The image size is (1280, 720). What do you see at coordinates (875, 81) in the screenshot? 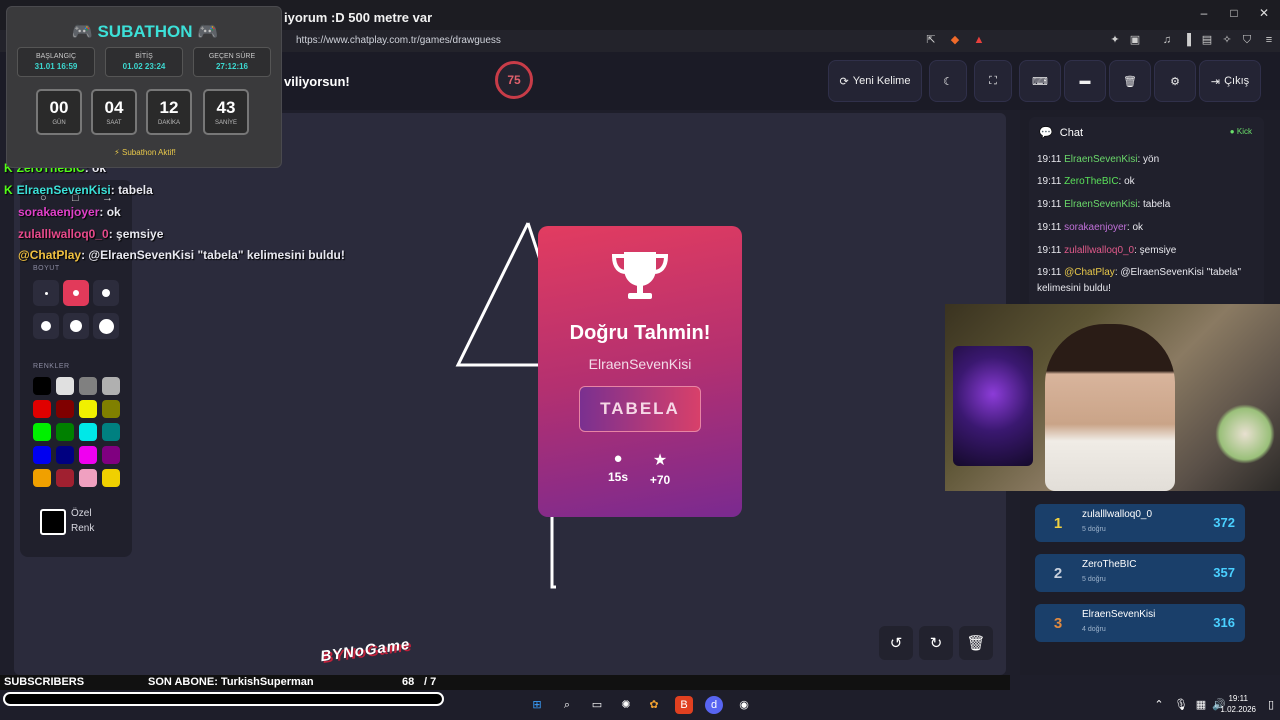
I see `new-word-button: ⟳ Yeni Kelime` at bounding box center [875, 81].